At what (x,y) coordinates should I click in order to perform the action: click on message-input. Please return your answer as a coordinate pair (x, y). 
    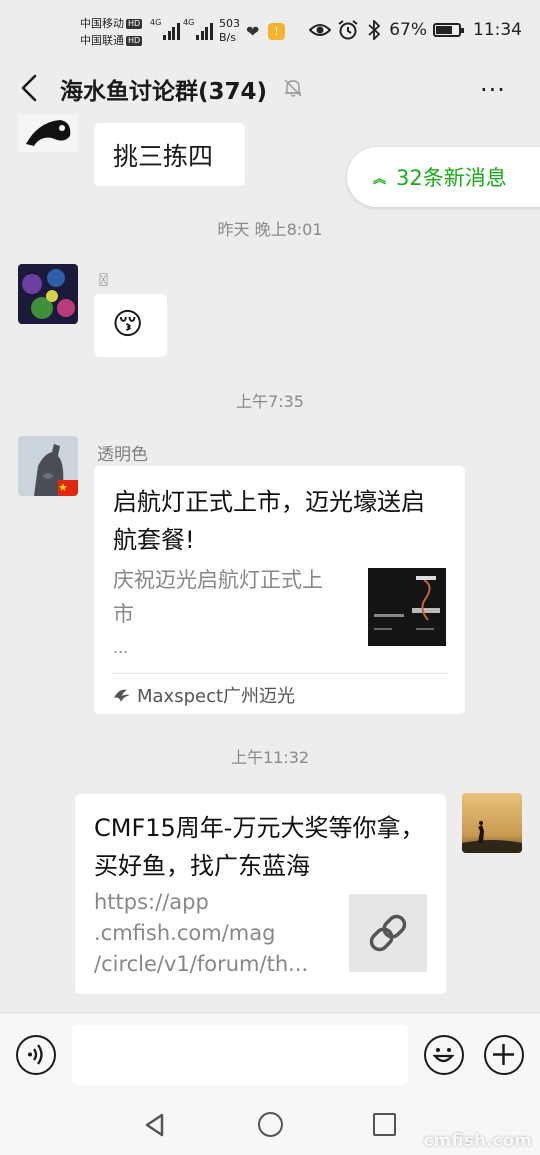
    Looking at the image, I should click on (240, 1055).